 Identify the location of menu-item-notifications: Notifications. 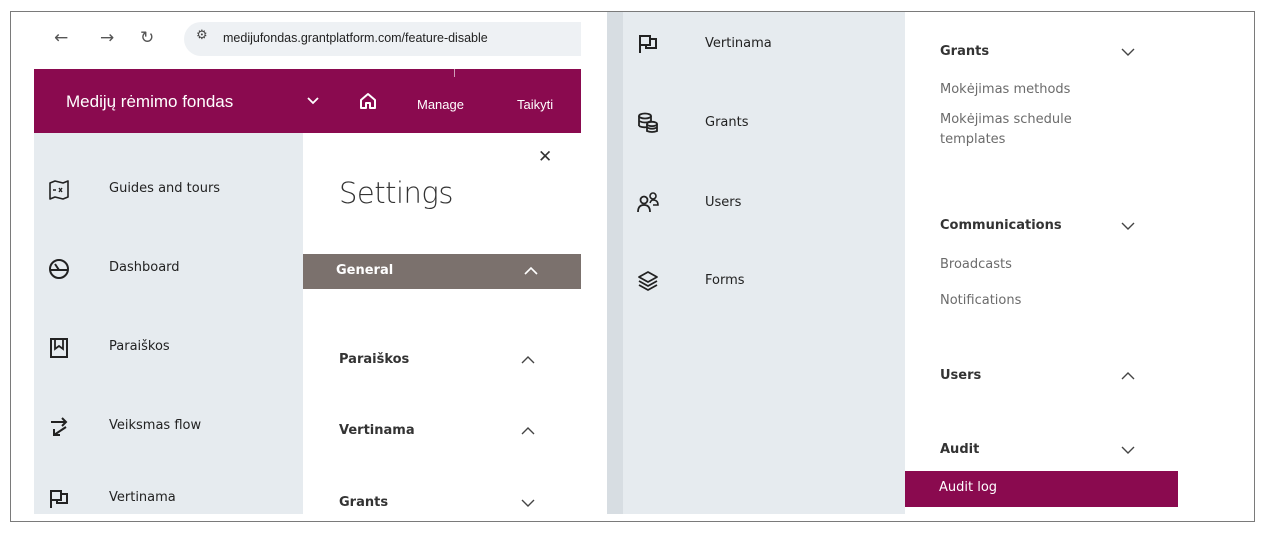
(980, 301).